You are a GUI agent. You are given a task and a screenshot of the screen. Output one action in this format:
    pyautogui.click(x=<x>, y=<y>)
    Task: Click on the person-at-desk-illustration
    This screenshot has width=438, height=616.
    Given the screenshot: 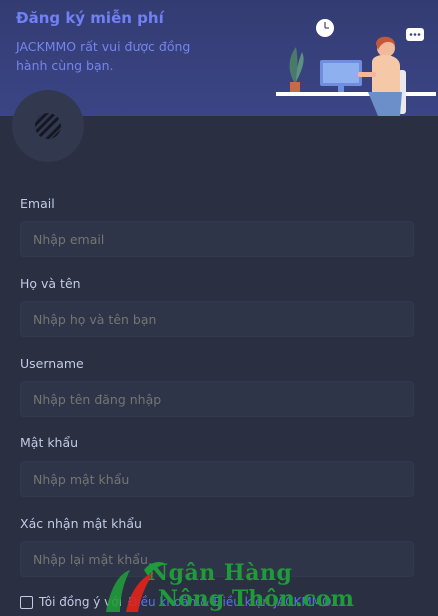 What is the action you would take?
    pyautogui.click(x=356, y=67)
    